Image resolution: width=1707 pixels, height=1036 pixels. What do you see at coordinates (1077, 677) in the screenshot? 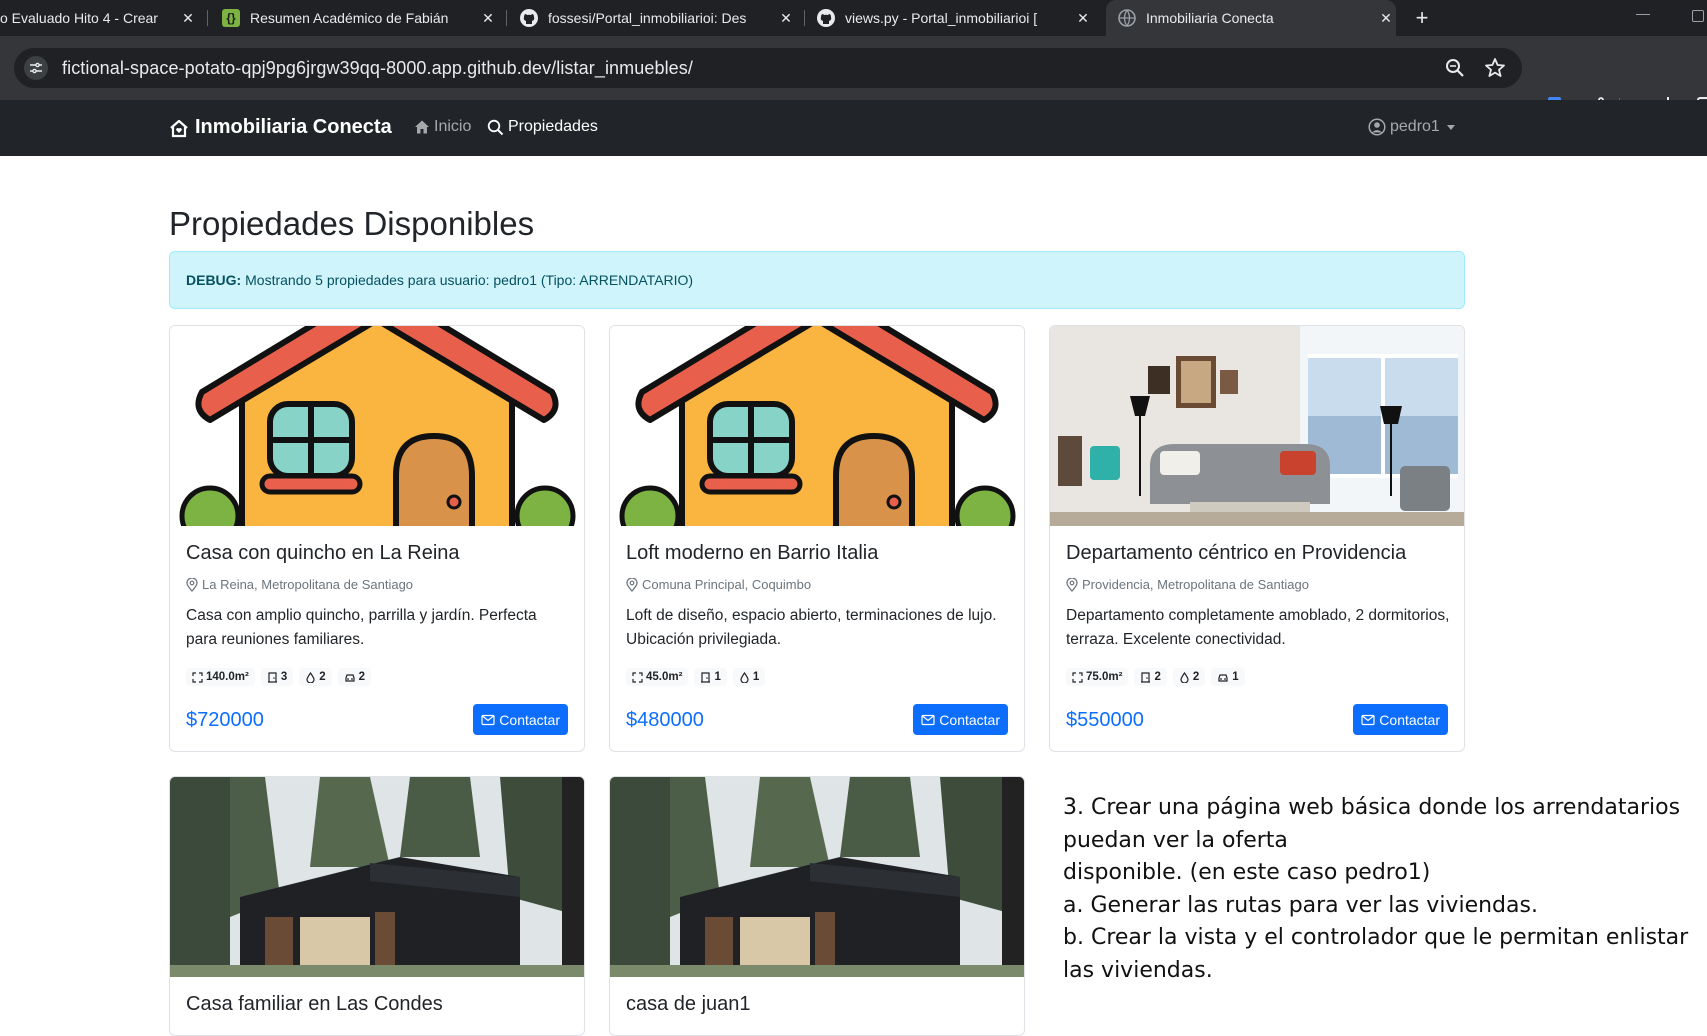
I see `expand-icon` at bounding box center [1077, 677].